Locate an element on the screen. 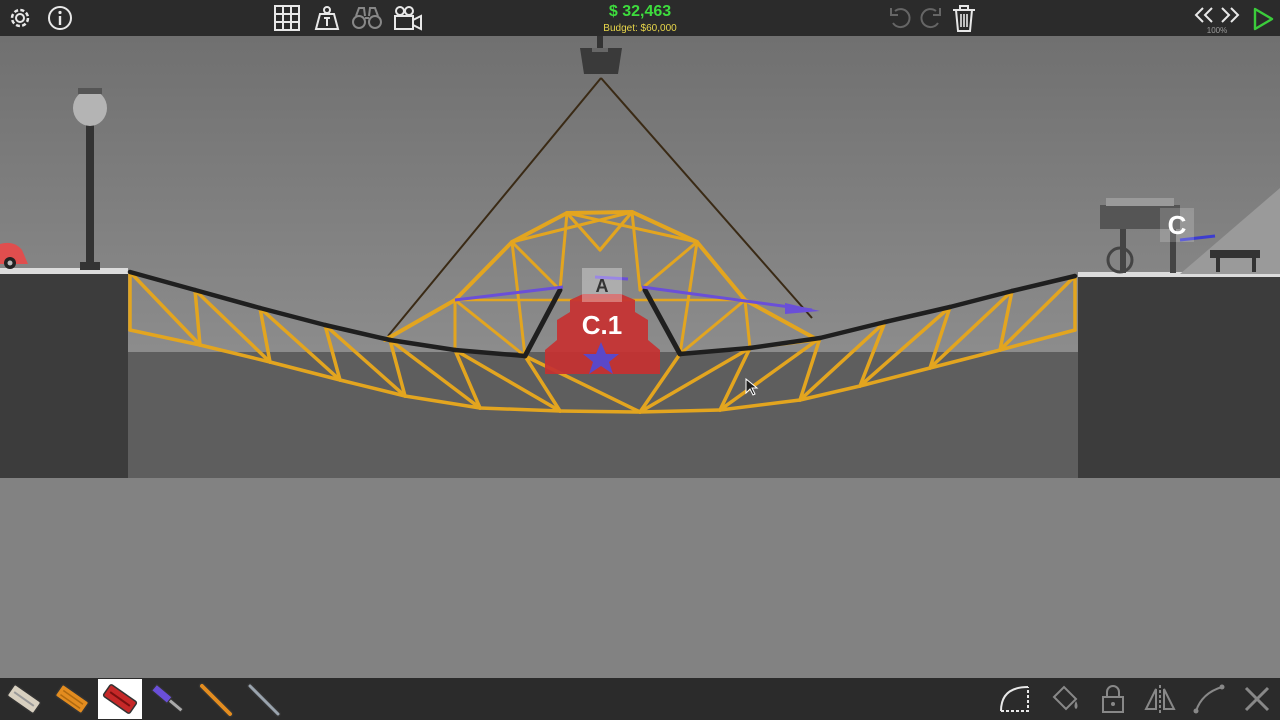 The width and height of the screenshot is (1280, 720). grid-icon is located at coordinates (287, 18).